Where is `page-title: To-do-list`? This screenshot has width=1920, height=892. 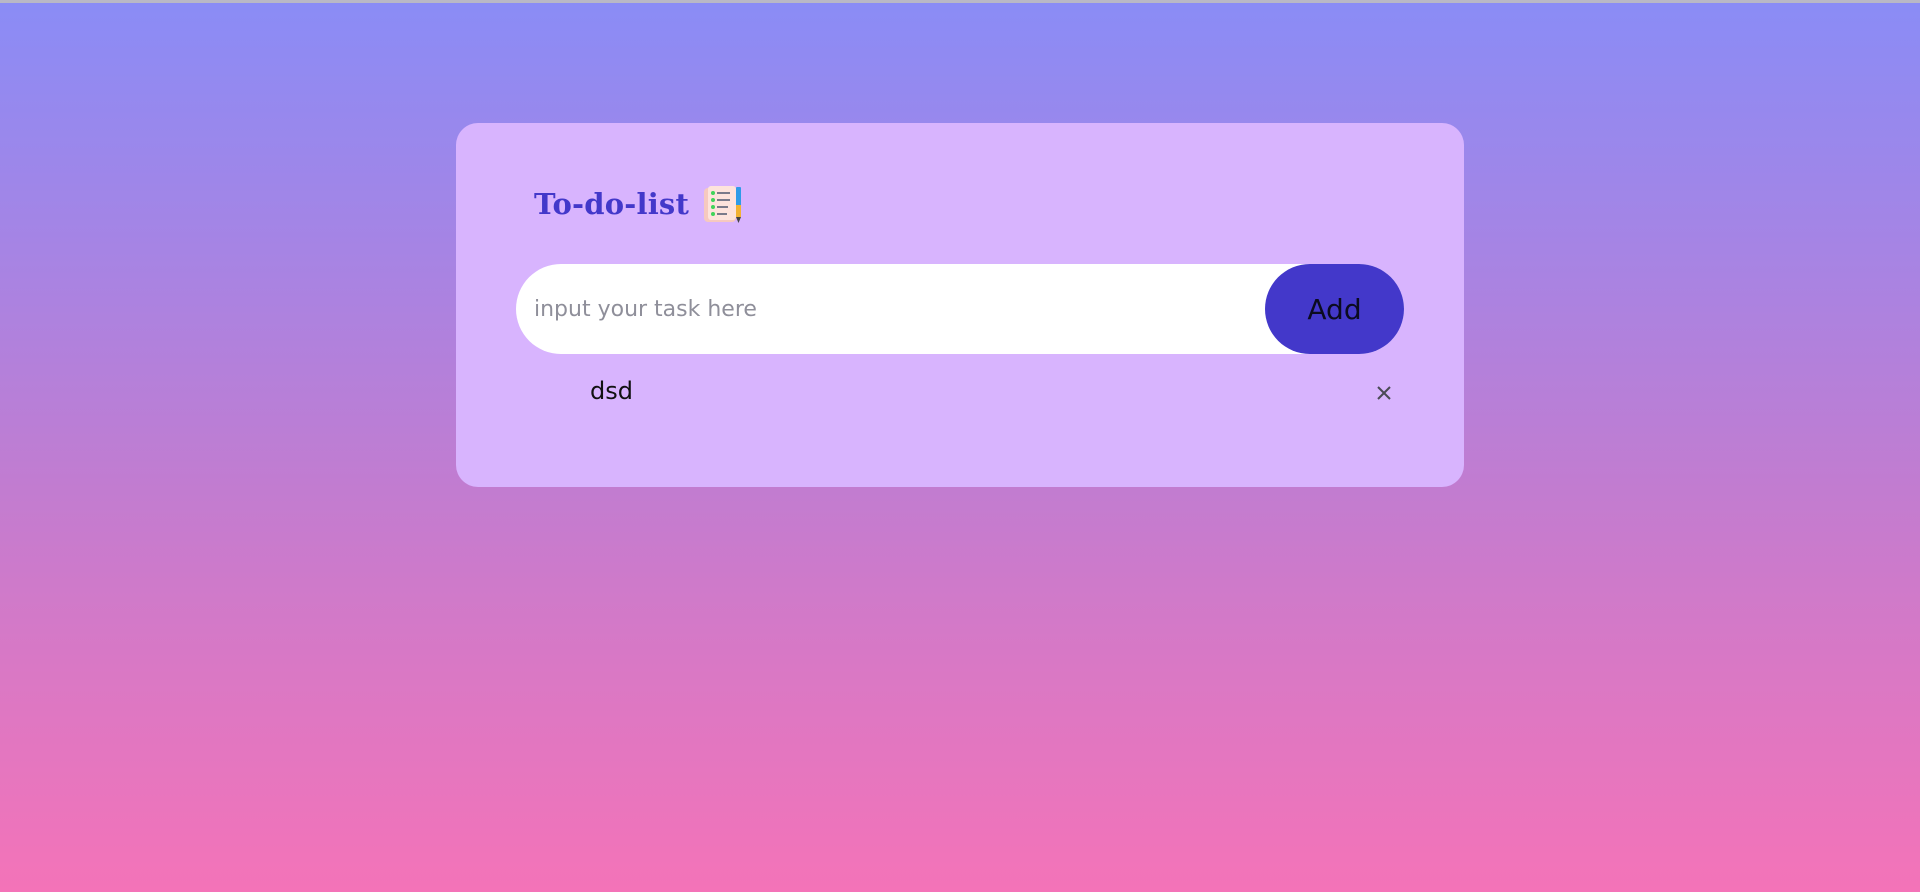
page-title: To-do-list is located at coordinates (612, 204).